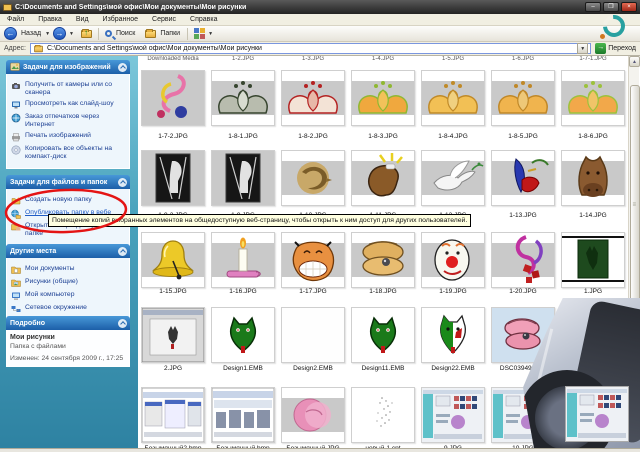  What do you see at coordinates (68, 270) in the screenshot?
I see `task-folder-docs: Мои документы` at bounding box center [68, 270].